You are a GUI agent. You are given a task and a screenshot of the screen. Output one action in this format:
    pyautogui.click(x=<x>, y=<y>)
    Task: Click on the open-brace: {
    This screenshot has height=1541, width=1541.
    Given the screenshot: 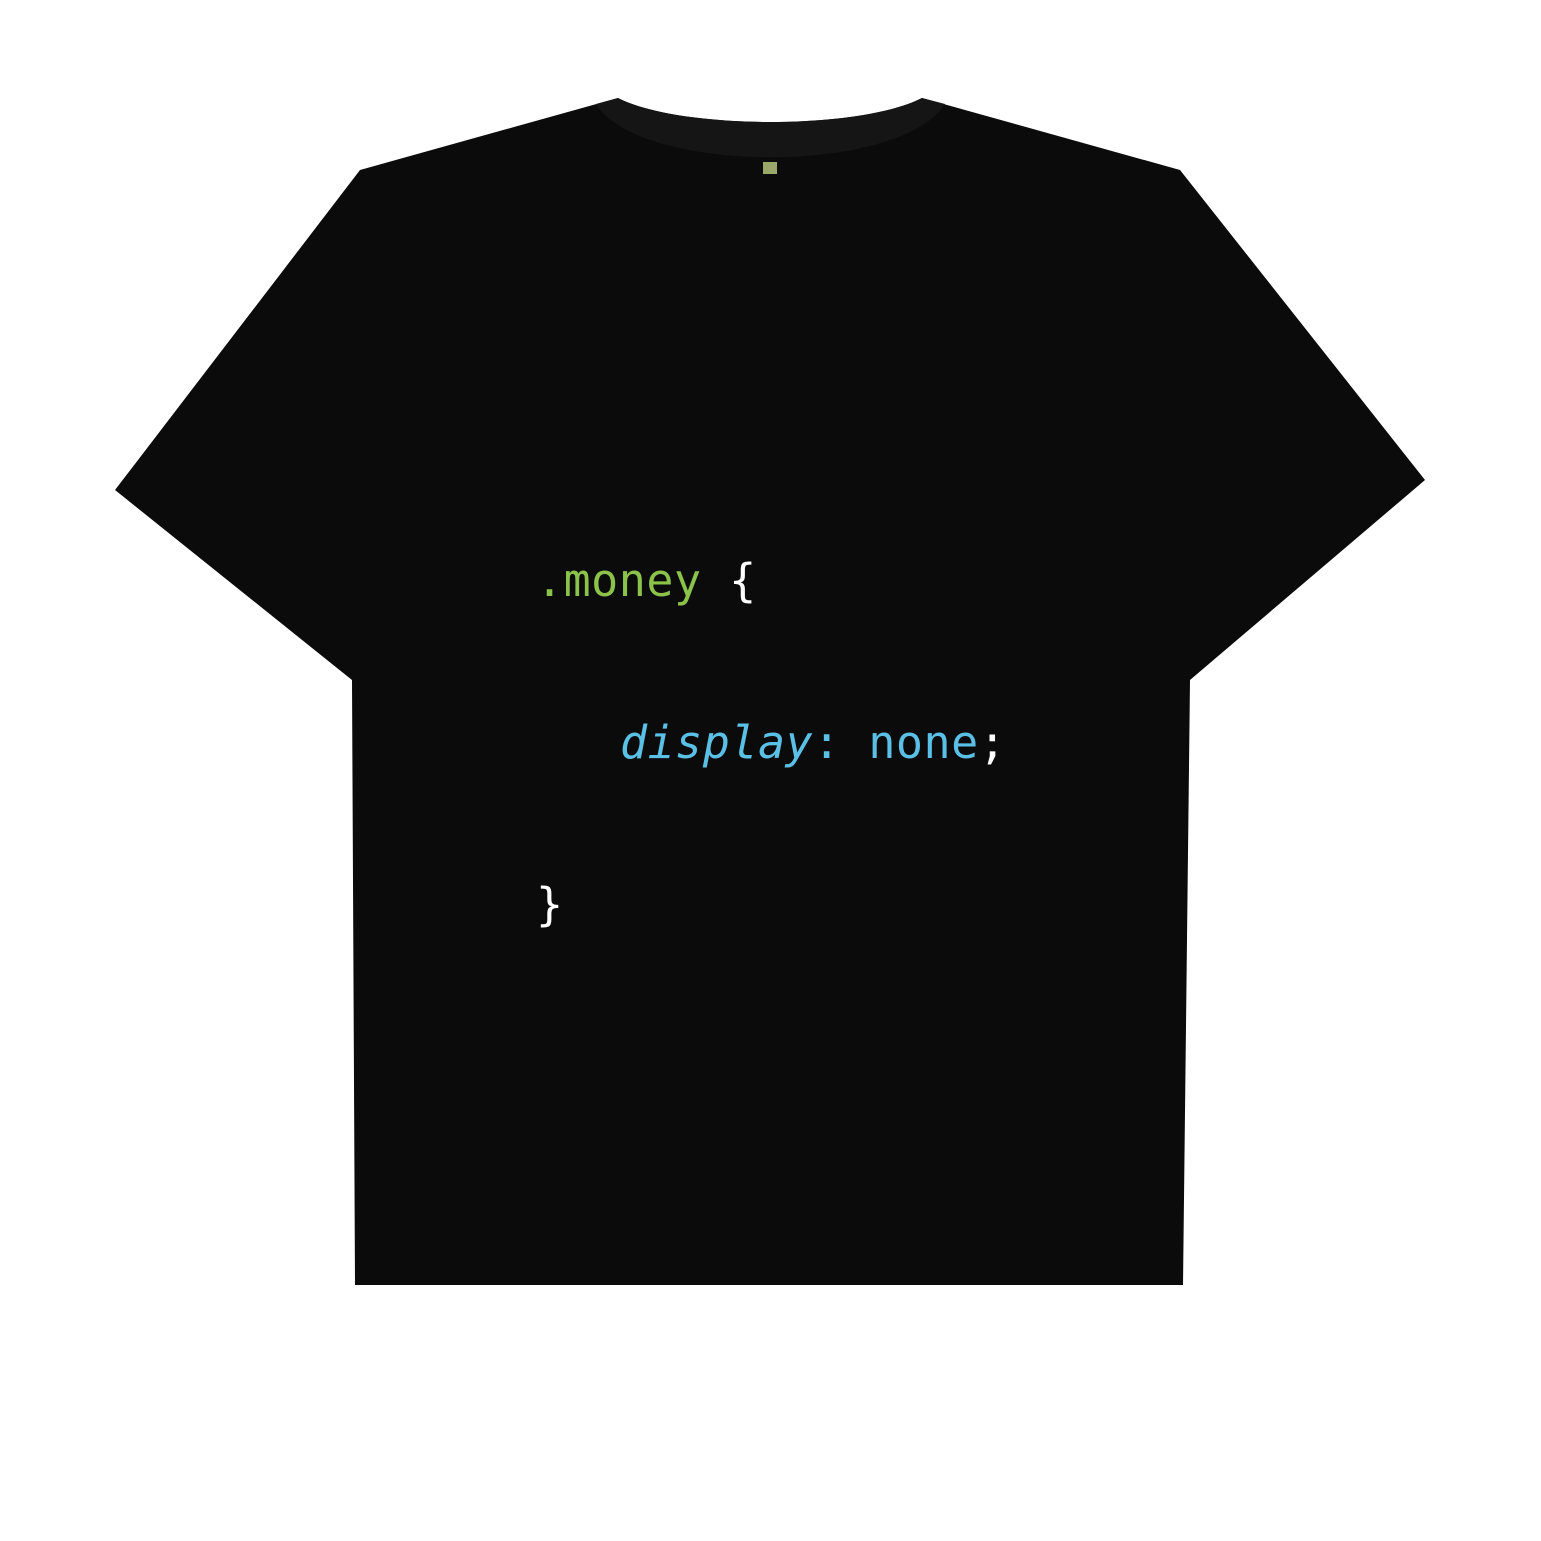 What is the action you would take?
    pyautogui.click(x=743, y=580)
    